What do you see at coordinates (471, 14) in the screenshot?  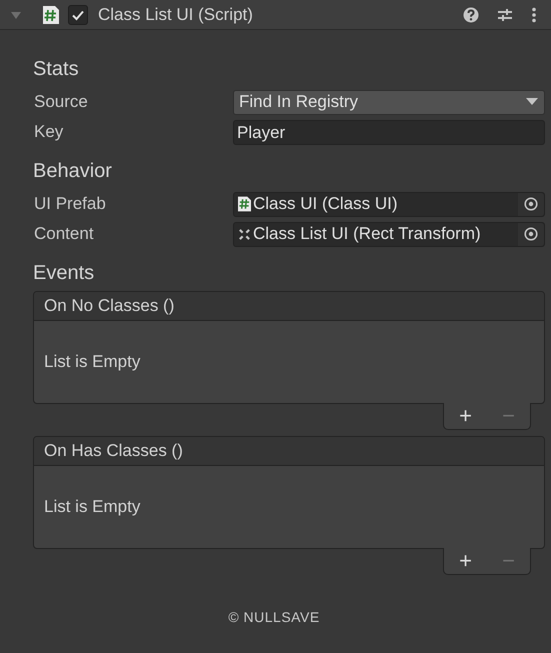 I see `help-icon` at bounding box center [471, 14].